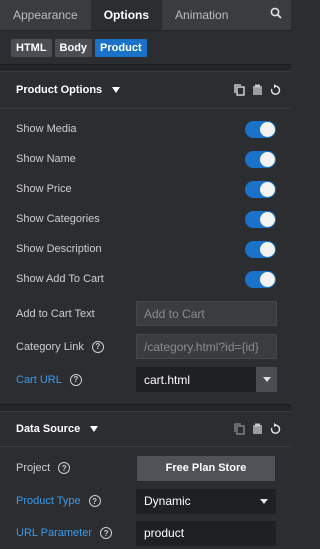 Image resolution: width=320 pixels, height=549 pixels. What do you see at coordinates (55, 313) in the screenshot?
I see `add-to-cart-text-label: Add to Cart Text` at bounding box center [55, 313].